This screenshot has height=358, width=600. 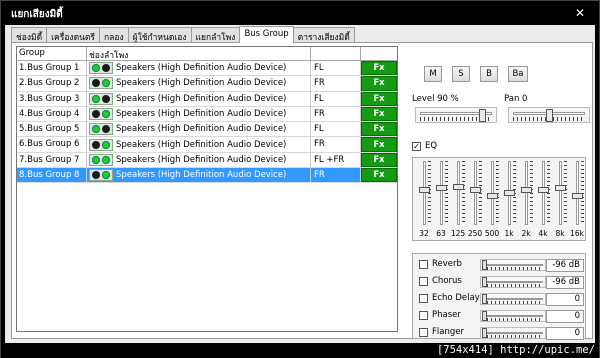 I want to click on eq-band-slider: 8k, so click(x=560, y=199).